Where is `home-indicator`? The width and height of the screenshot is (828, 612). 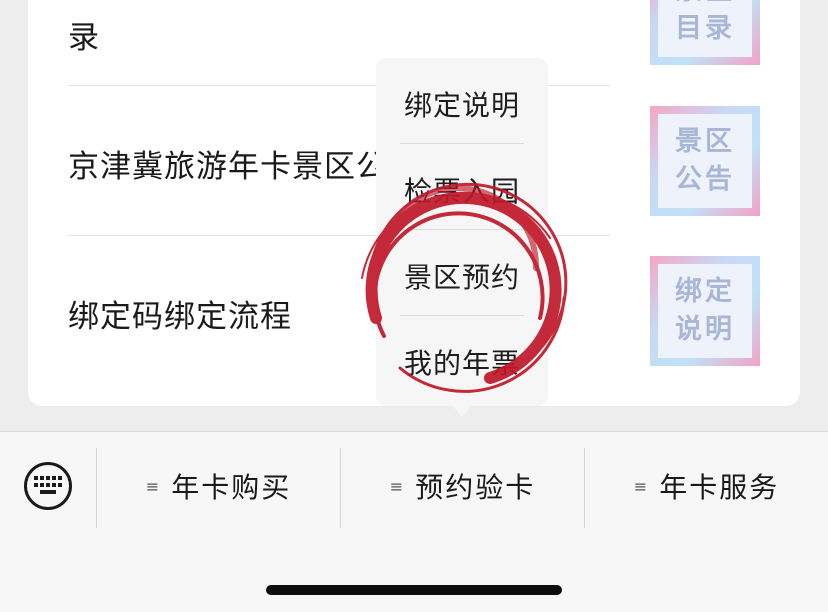 home-indicator is located at coordinates (414, 590).